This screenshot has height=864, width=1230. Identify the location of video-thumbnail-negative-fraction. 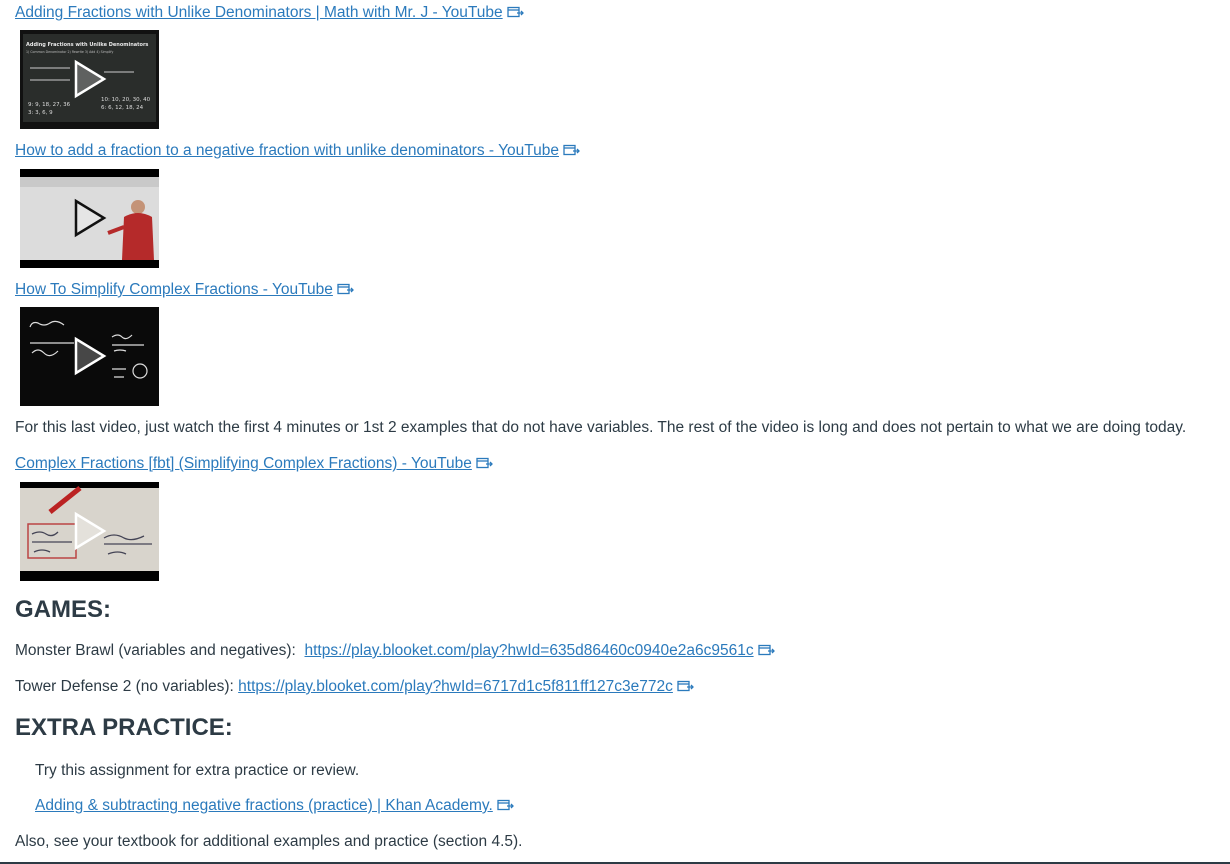
(89, 218).